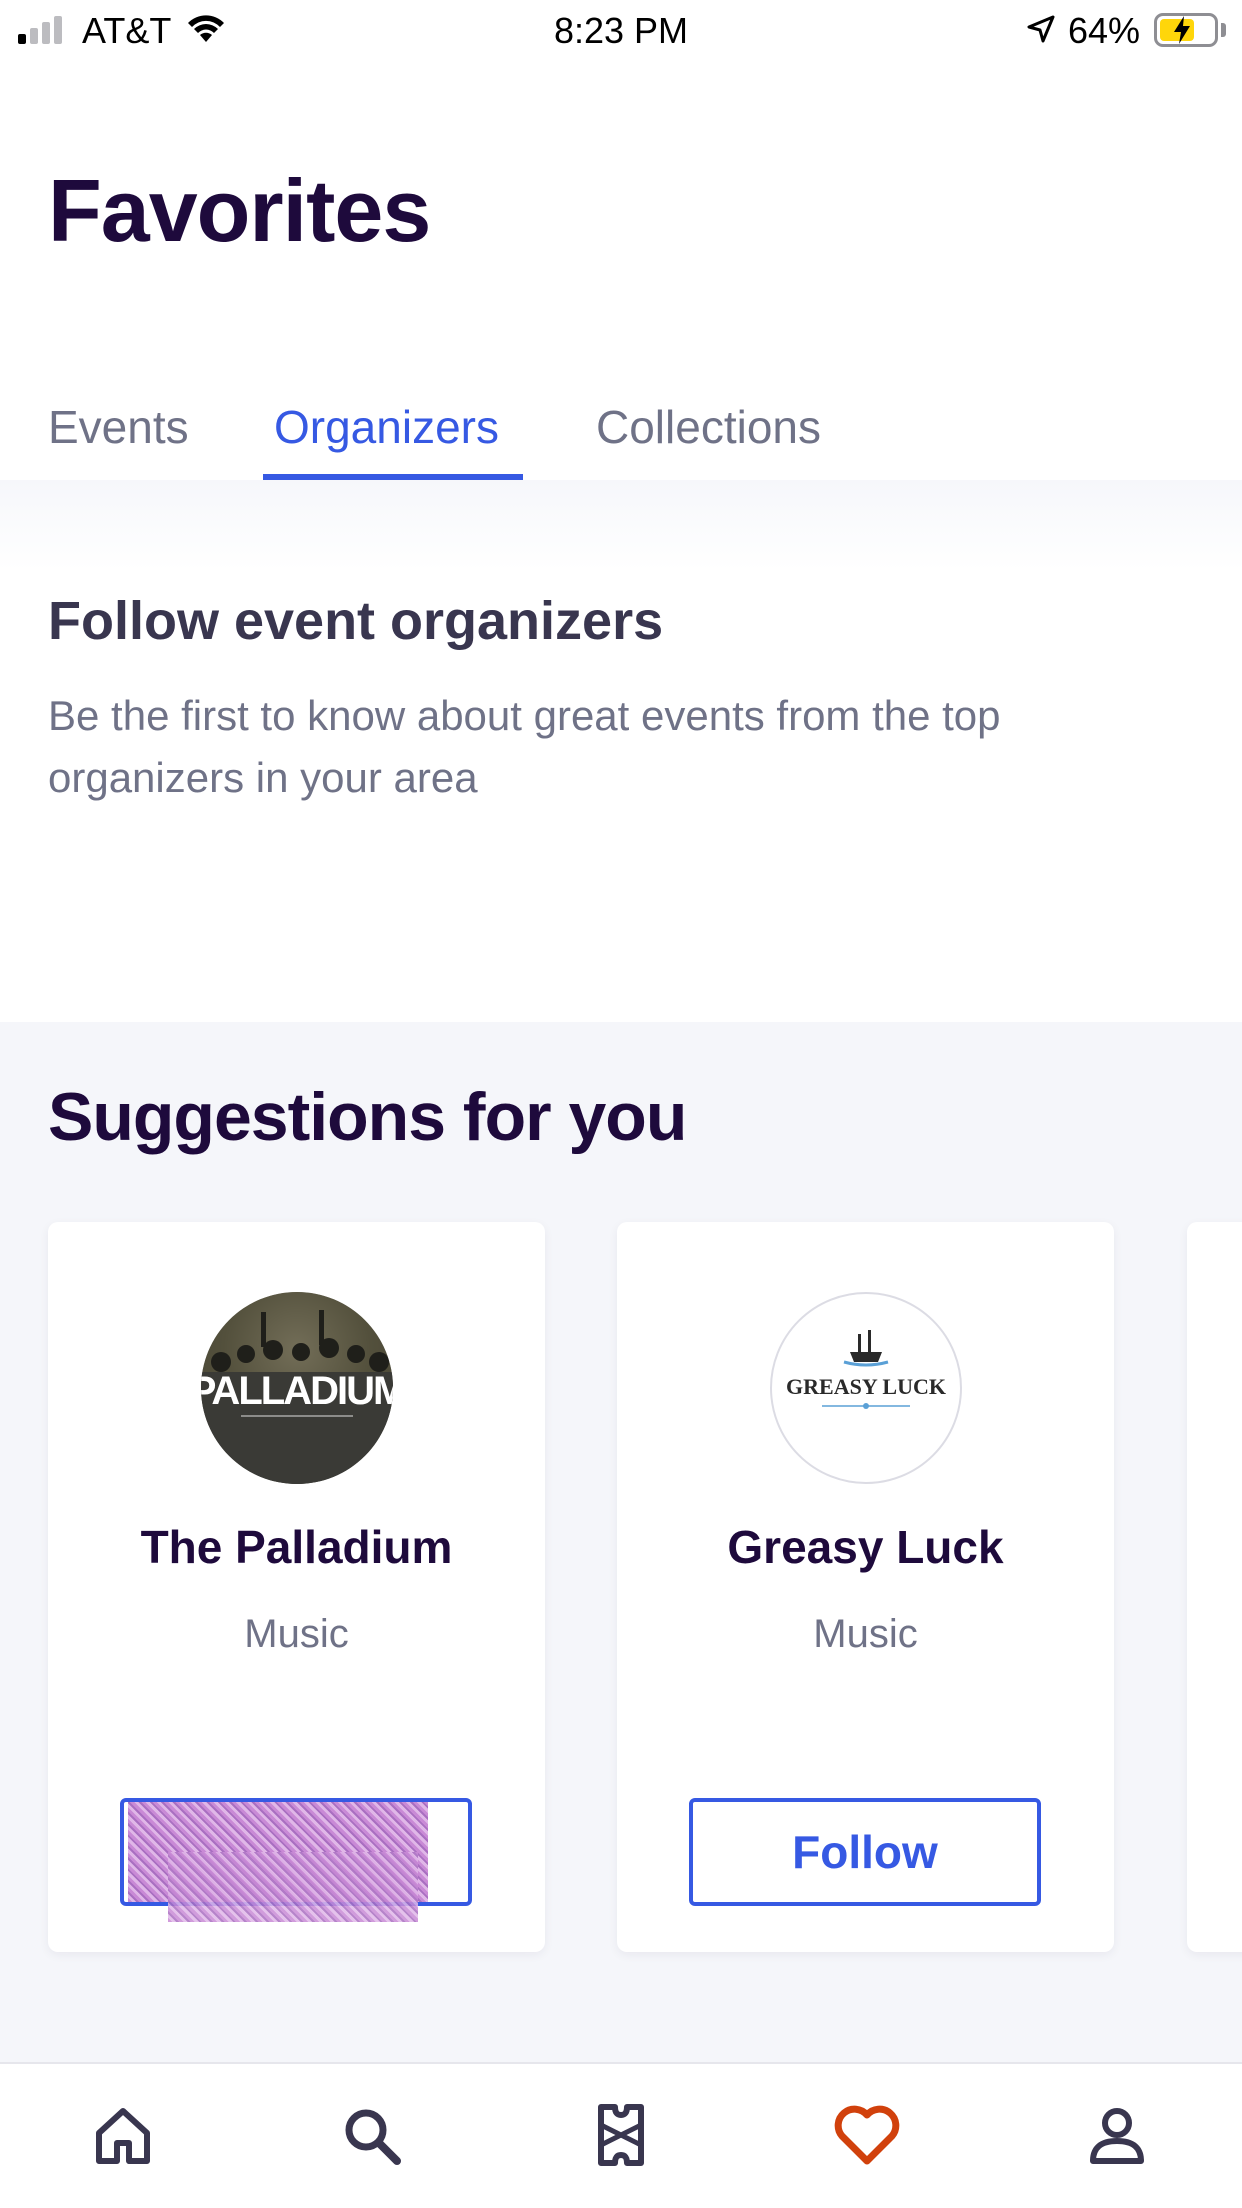 The height and width of the screenshot is (2208, 1242). I want to click on battery-icon, so click(1186, 30).